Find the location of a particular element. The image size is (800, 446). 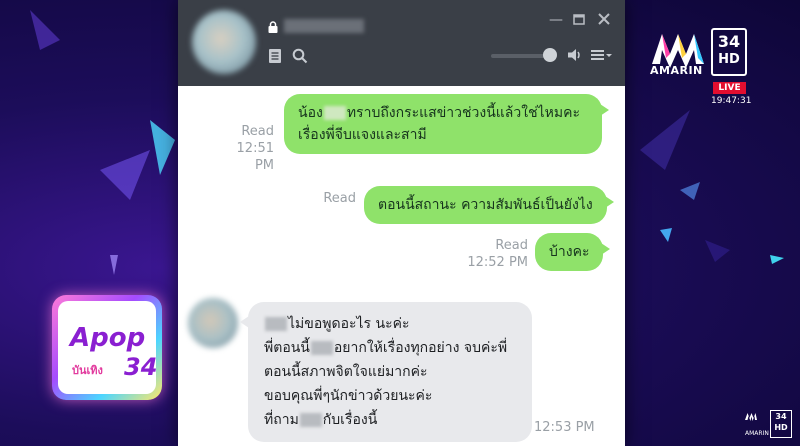

volume-slider-knob is located at coordinates (550, 55).